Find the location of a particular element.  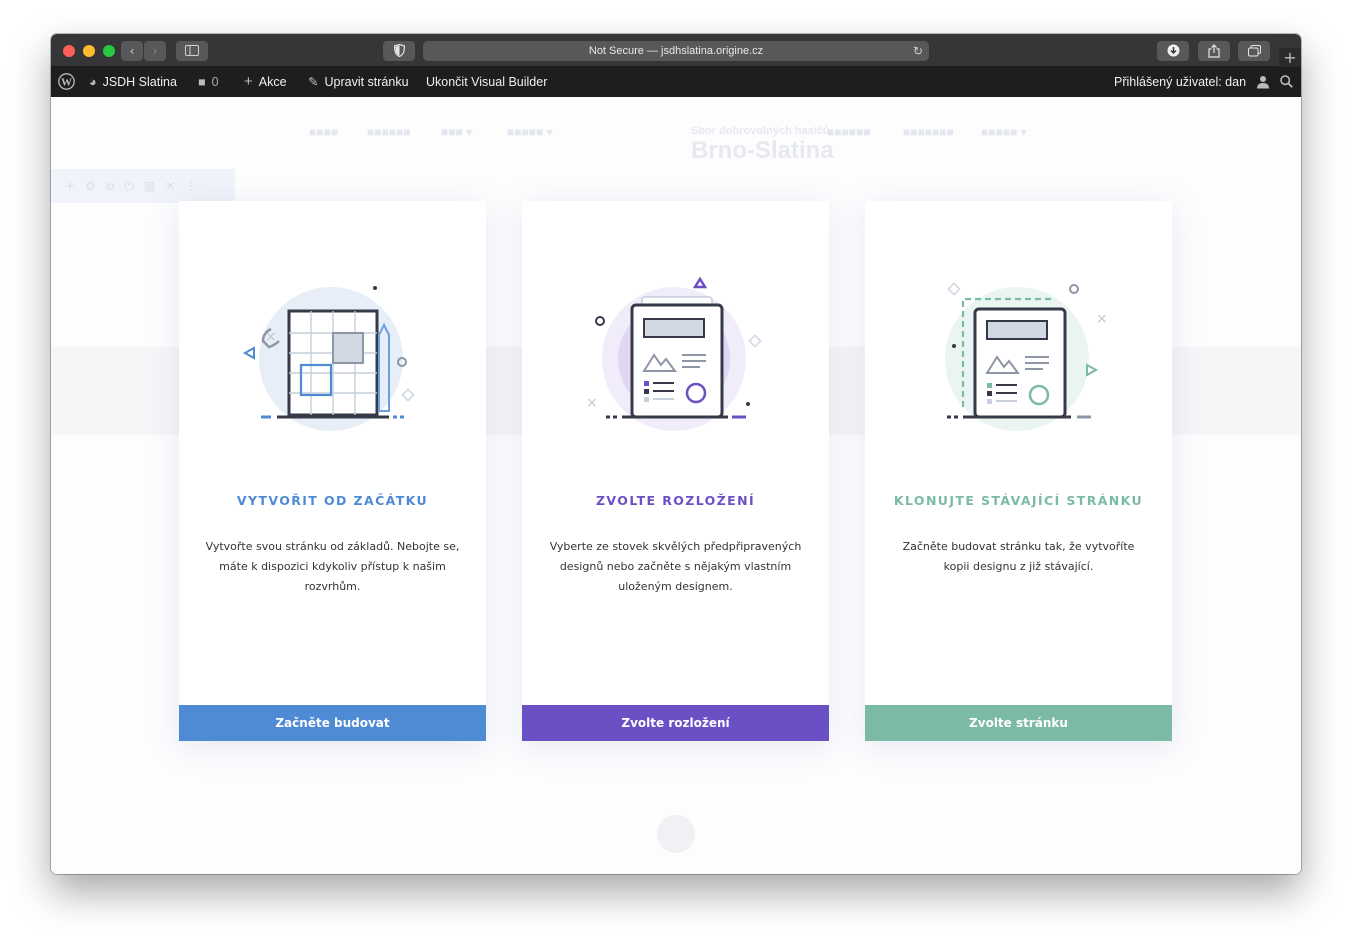

edit-page-label: Upravit stránku is located at coordinates (366, 82).